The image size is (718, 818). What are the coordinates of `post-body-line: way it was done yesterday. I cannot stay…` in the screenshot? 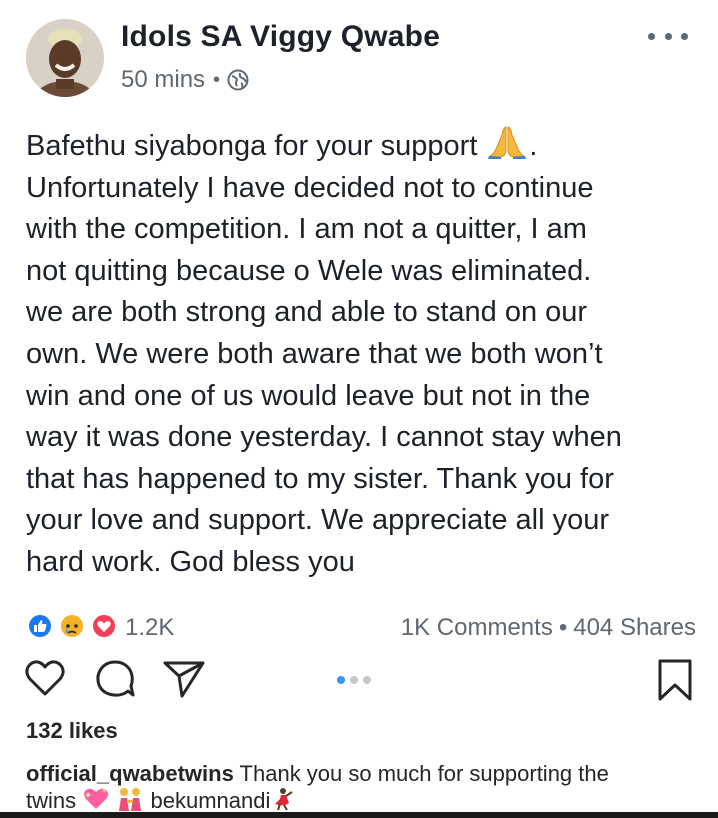 It's located at (324, 437).